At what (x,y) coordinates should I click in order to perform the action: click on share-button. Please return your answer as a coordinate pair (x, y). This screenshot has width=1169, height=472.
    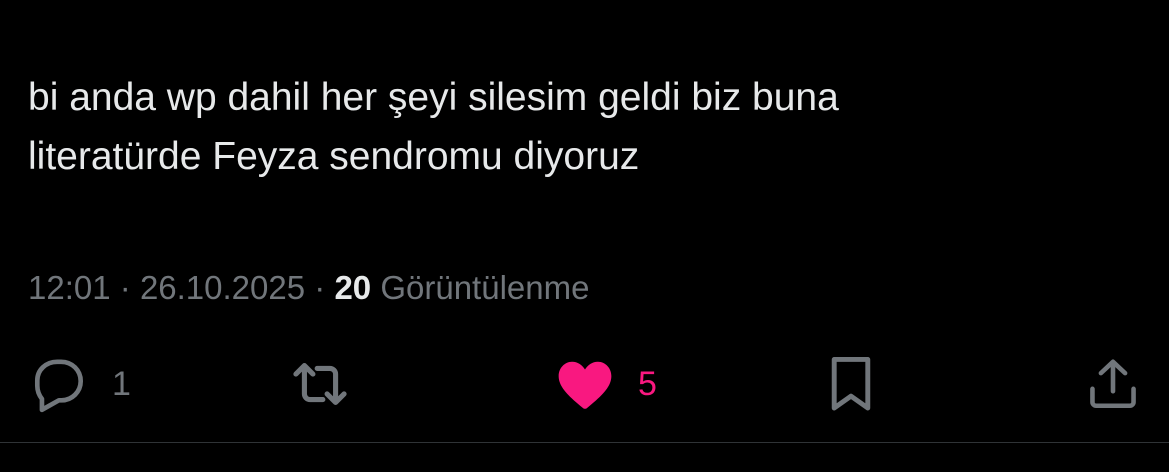
    Looking at the image, I should click on (1113, 384).